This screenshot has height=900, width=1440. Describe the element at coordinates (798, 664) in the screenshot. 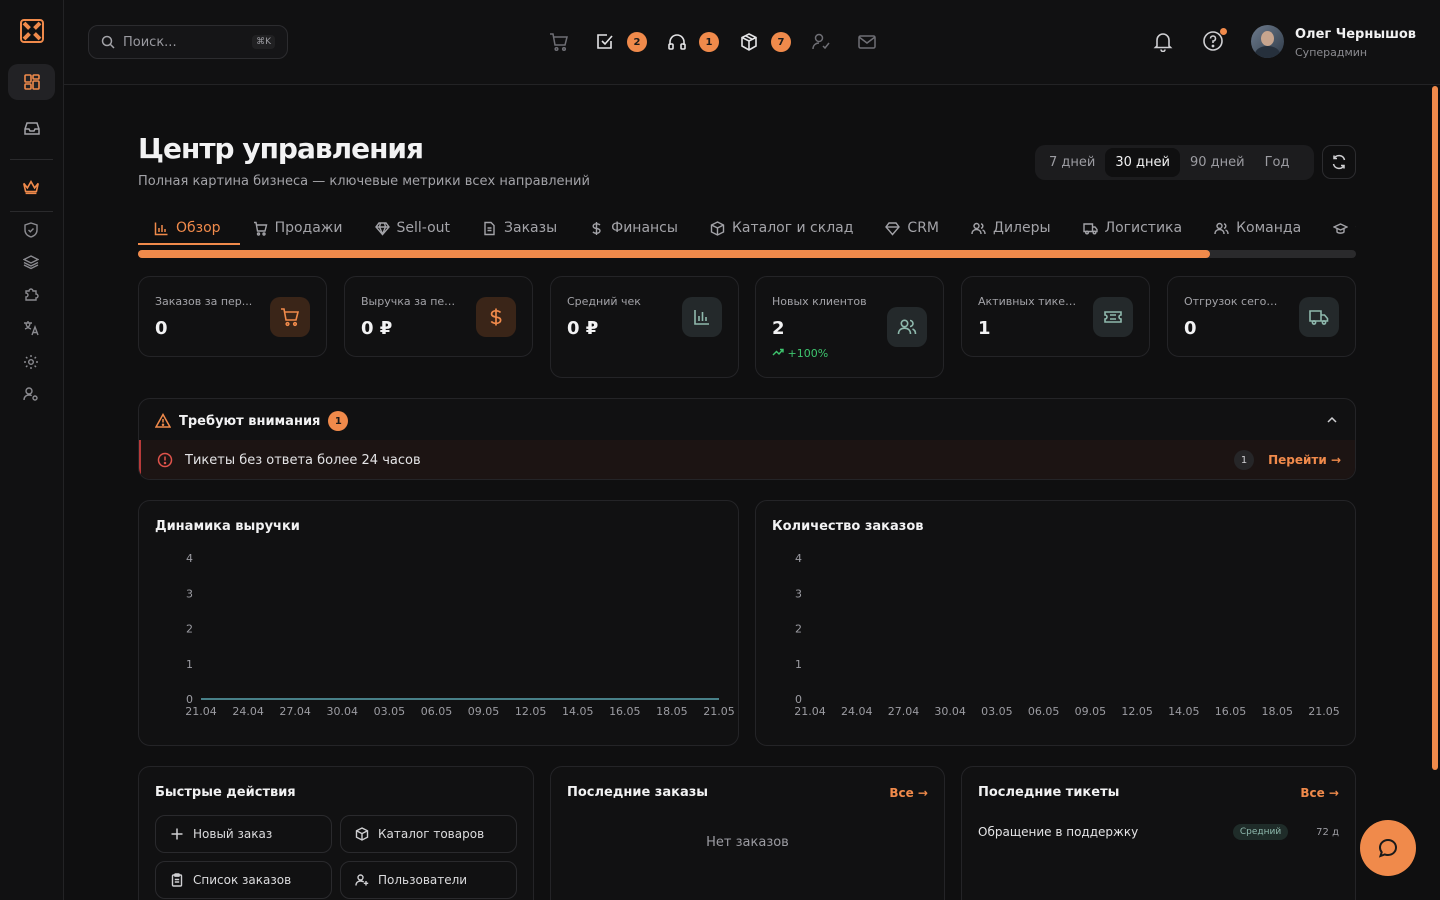

I see `y-tick-label: 1` at that location.